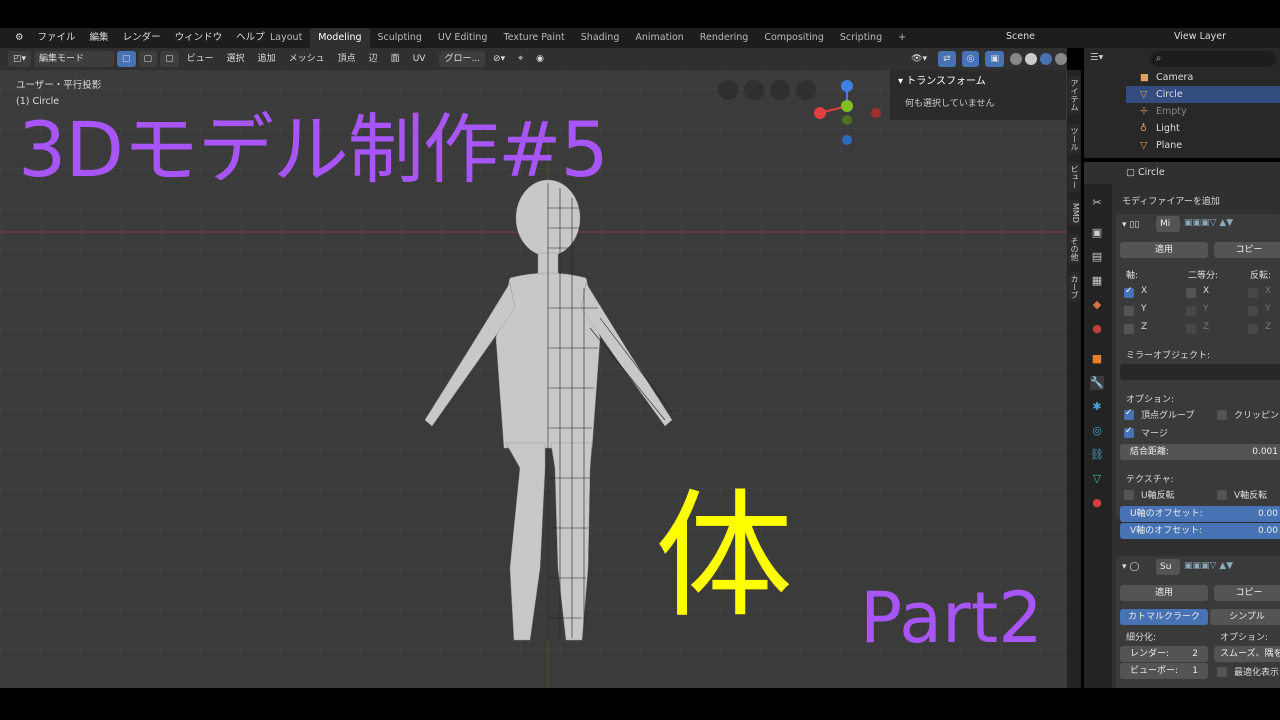 The height and width of the screenshot is (720, 1280). I want to click on camera-view-icon, so click(728, 90).